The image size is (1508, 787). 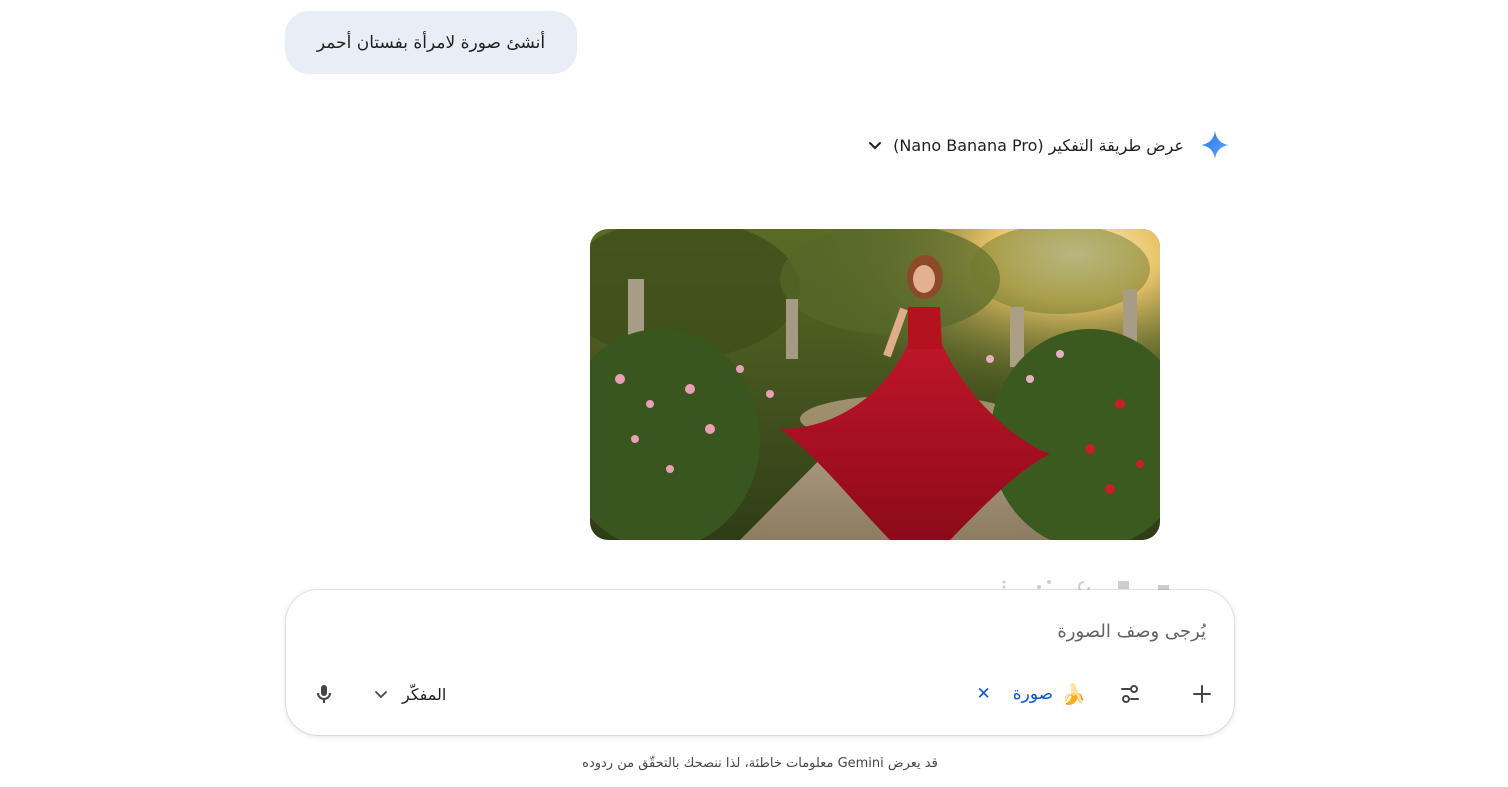 What do you see at coordinates (906, 631) in the screenshot?
I see `prompt-input` at bounding box center [906, 631].